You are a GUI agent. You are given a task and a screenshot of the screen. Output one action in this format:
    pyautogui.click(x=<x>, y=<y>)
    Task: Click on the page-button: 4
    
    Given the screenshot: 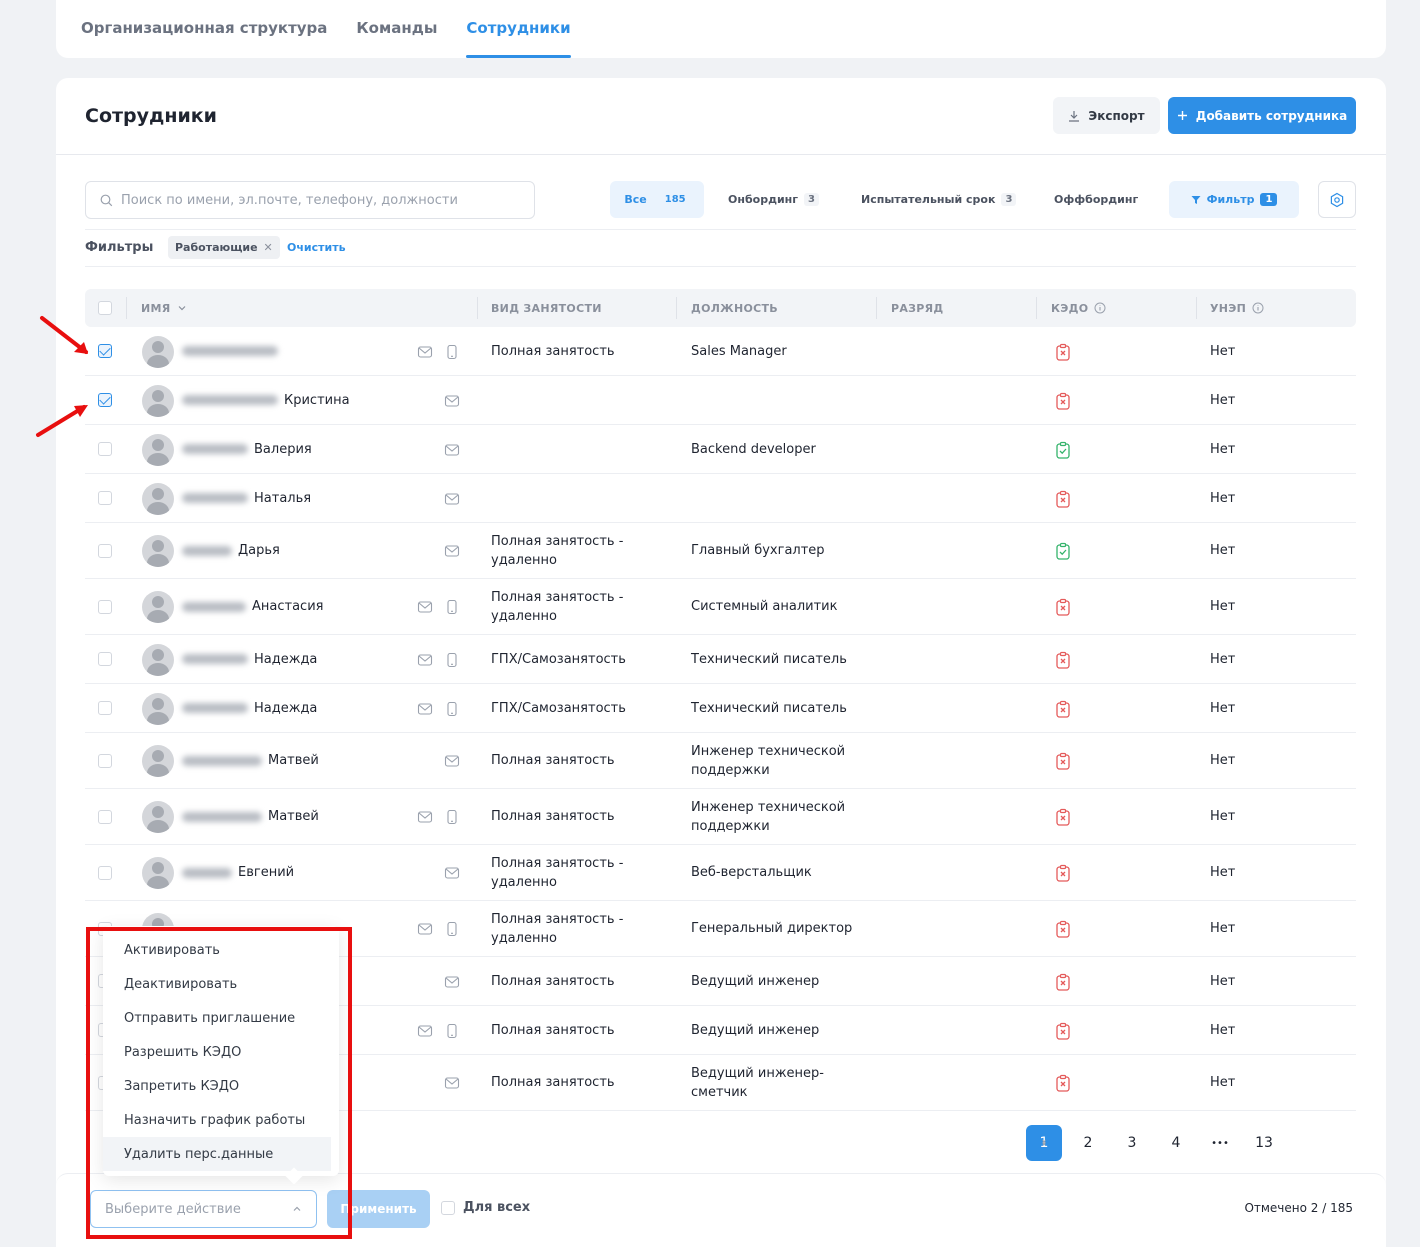 What is the action you would take?
    pyautogui.click(x=1176, y=1143)
    